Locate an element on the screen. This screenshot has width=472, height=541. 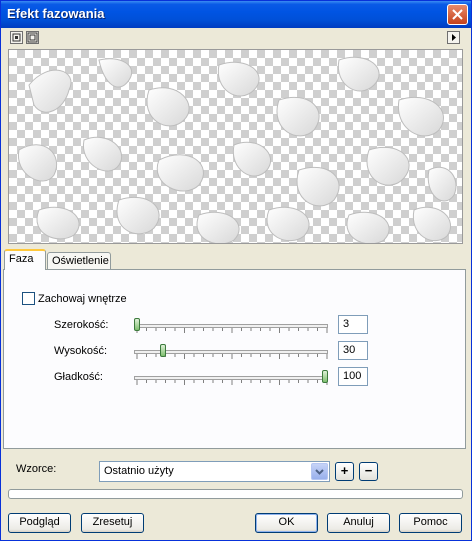
tab-oswietlenie: Oświetlenie is located at coordinates (79, 261).